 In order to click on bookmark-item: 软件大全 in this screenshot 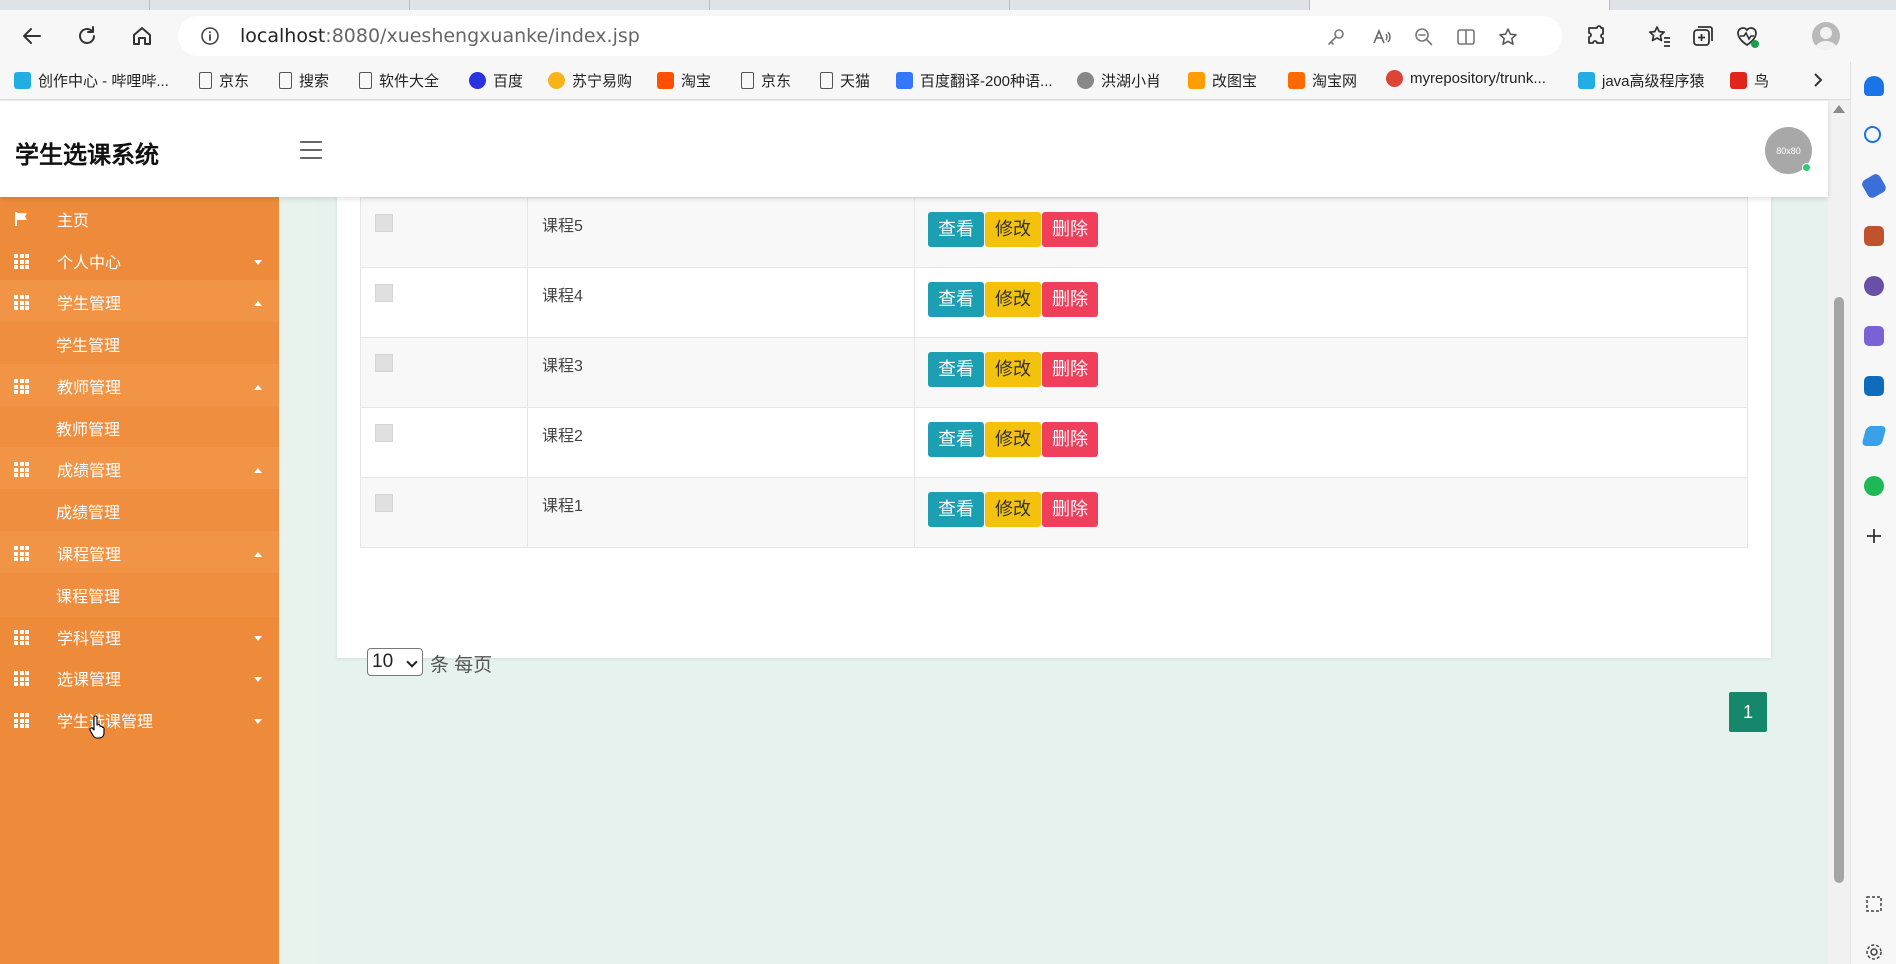, I will do `click(399, 80)`.